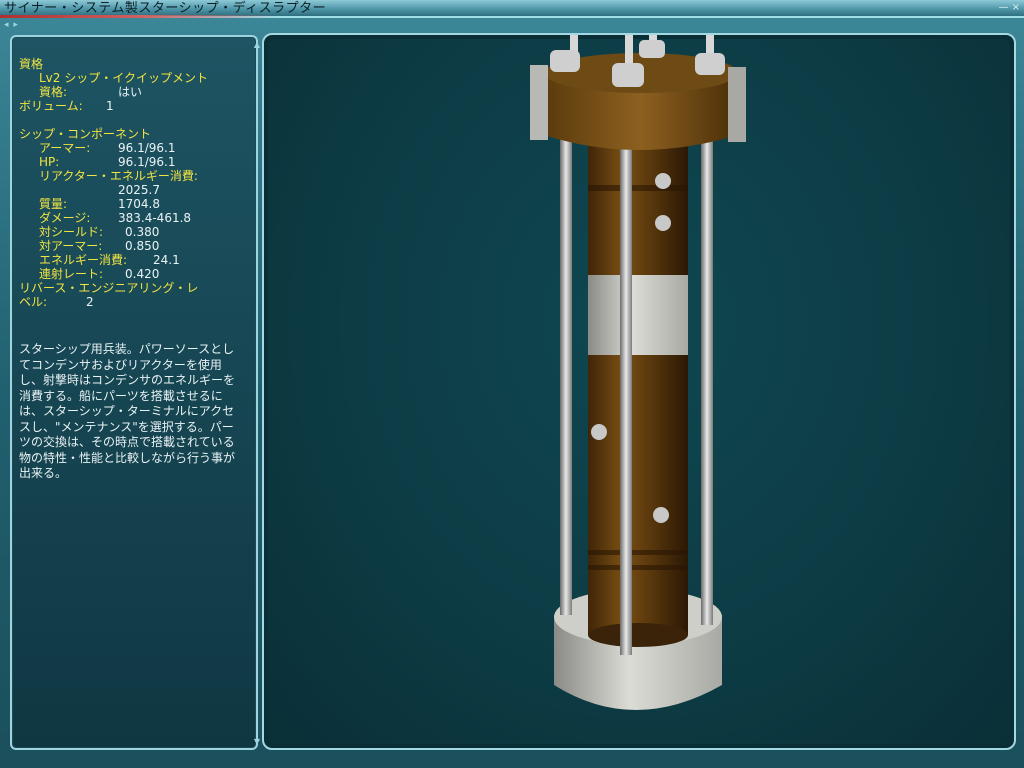 The image size is (1024, 768). I want to click on energy-row: エネルギー消費: 24.1, so click(129, 260).